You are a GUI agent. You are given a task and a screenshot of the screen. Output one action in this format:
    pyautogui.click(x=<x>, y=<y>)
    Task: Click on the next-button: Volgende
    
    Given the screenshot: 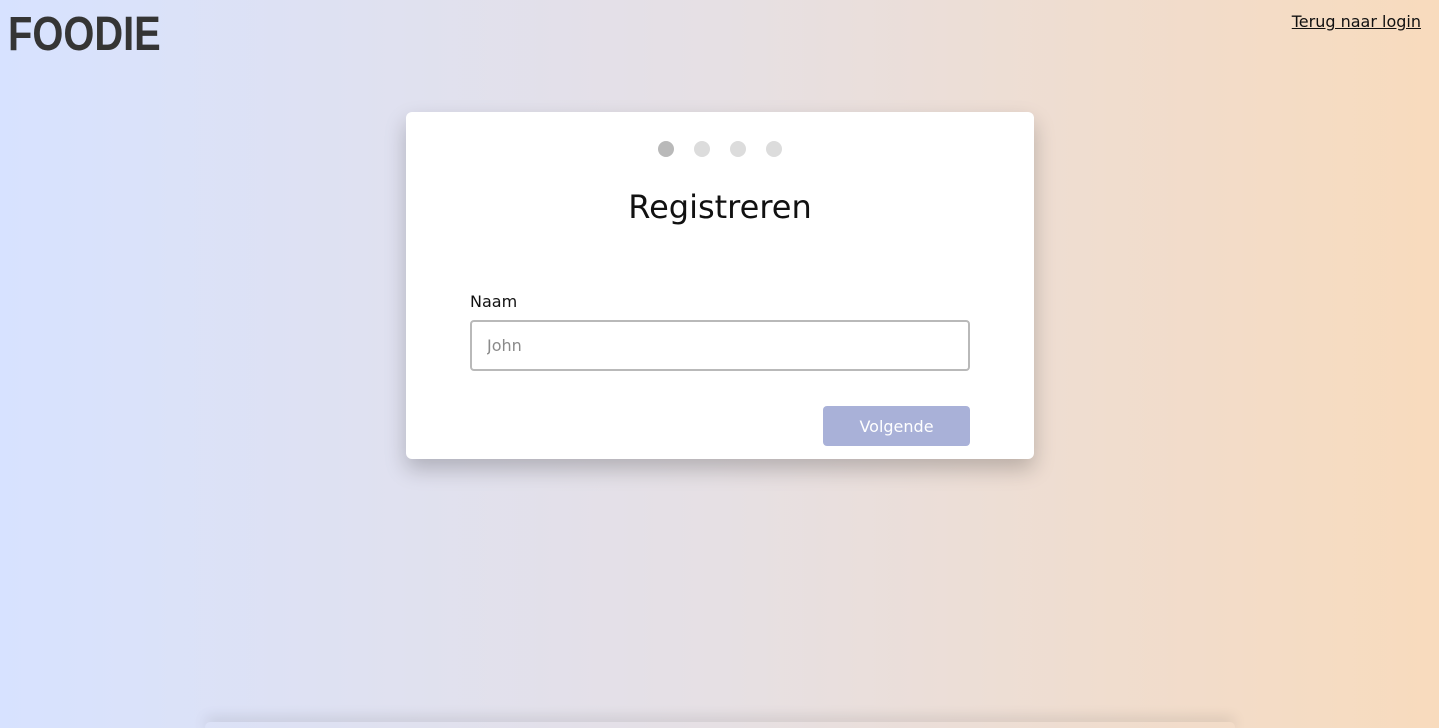 What is the action you would take?
    pyautogui.click(x=896, y=426)
    